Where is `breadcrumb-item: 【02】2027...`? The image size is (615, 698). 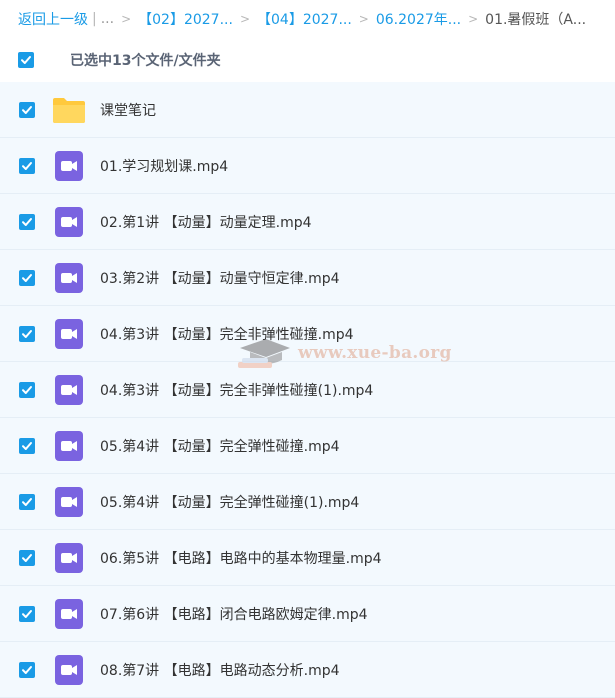 breadcrumb-item: 【02】2027... is located at coordinates (185, 19).